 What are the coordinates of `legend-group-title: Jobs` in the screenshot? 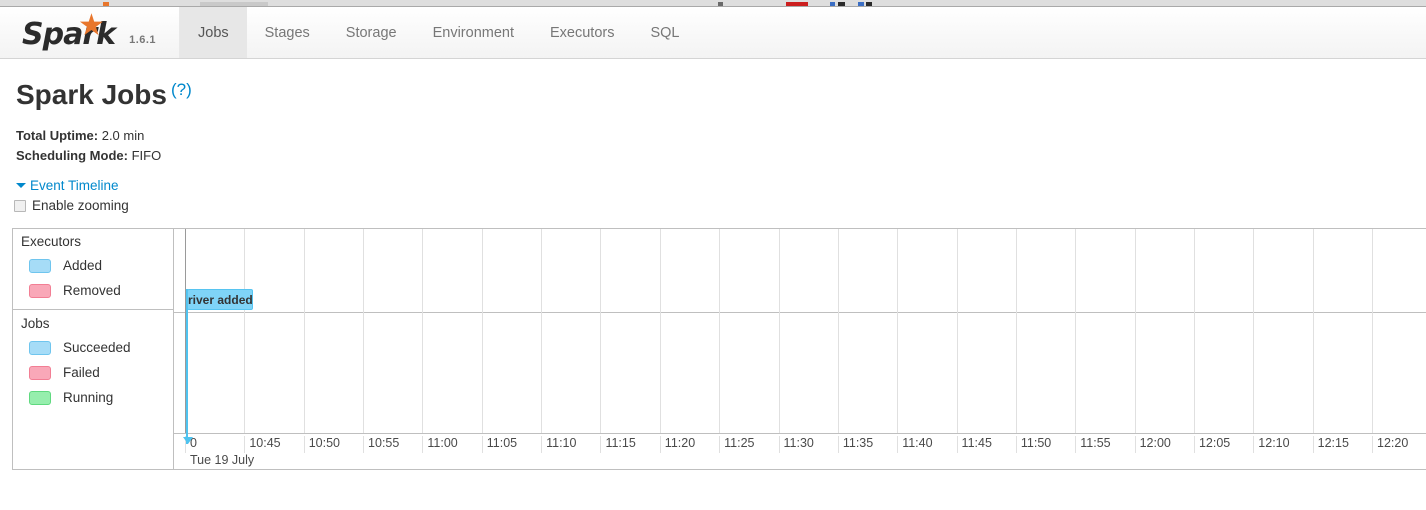 It's located at (35, 323).